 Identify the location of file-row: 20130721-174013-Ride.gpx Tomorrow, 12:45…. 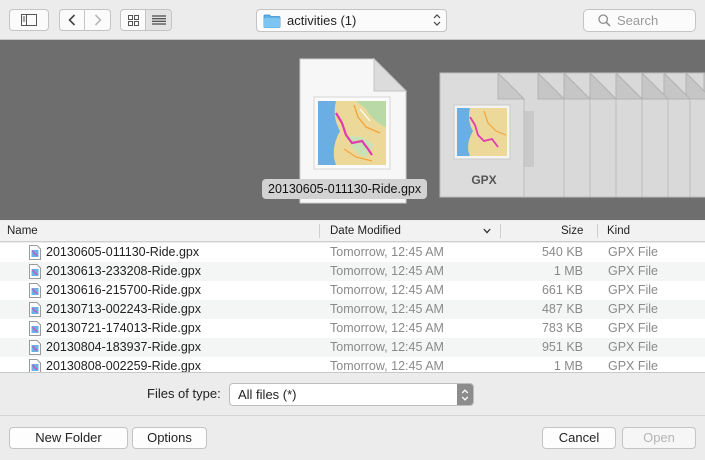
(352, 328).